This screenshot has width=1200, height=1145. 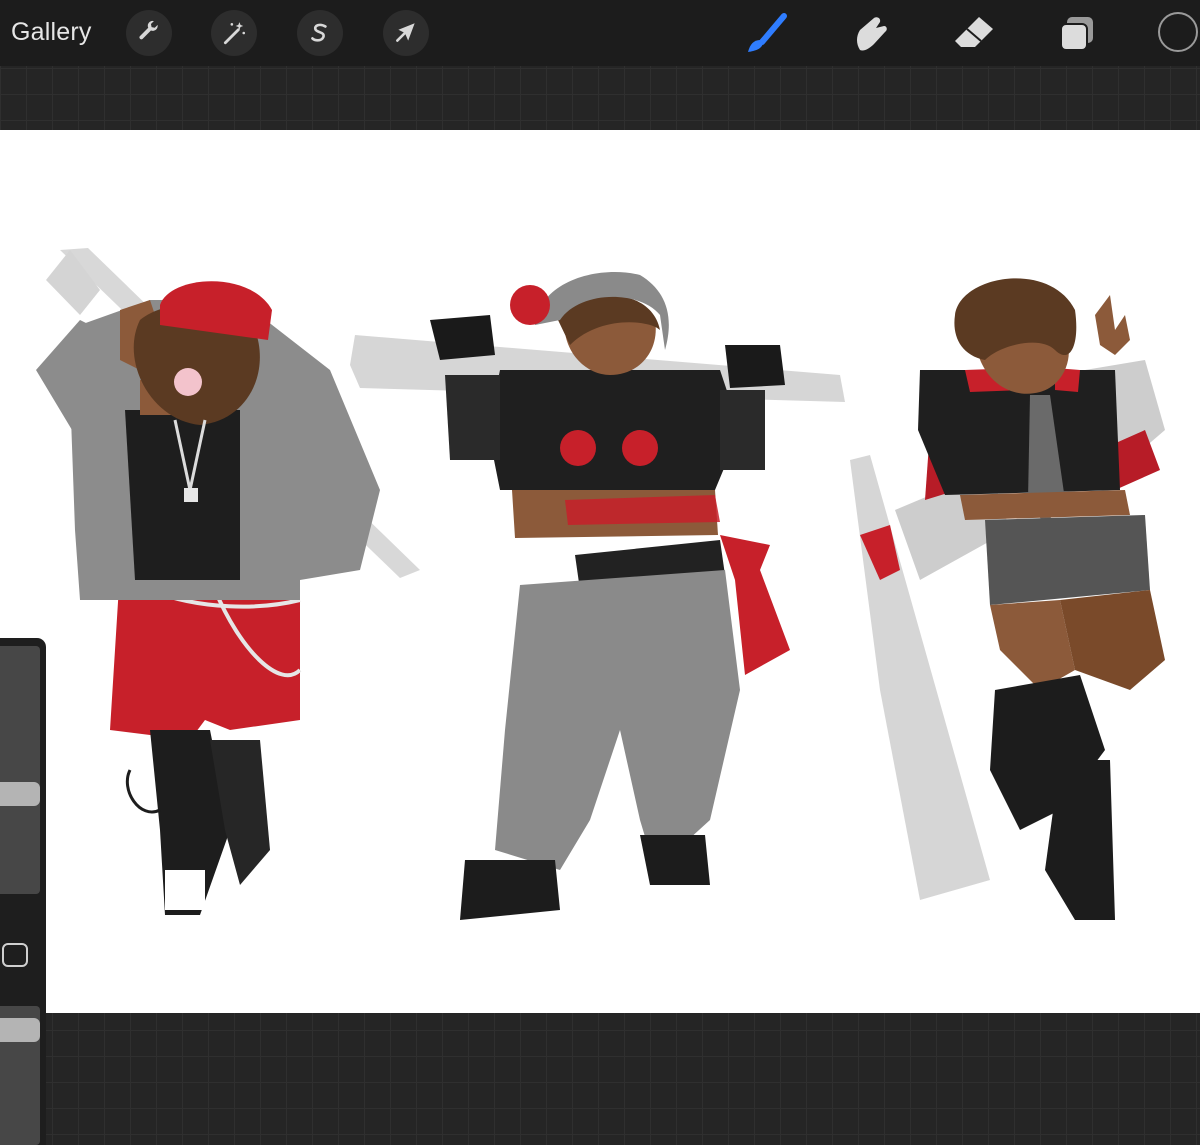 What do you see at coordinates (1007, 599) in the screenshot?
I see `figure-right` at bounding box center [1007, 599].